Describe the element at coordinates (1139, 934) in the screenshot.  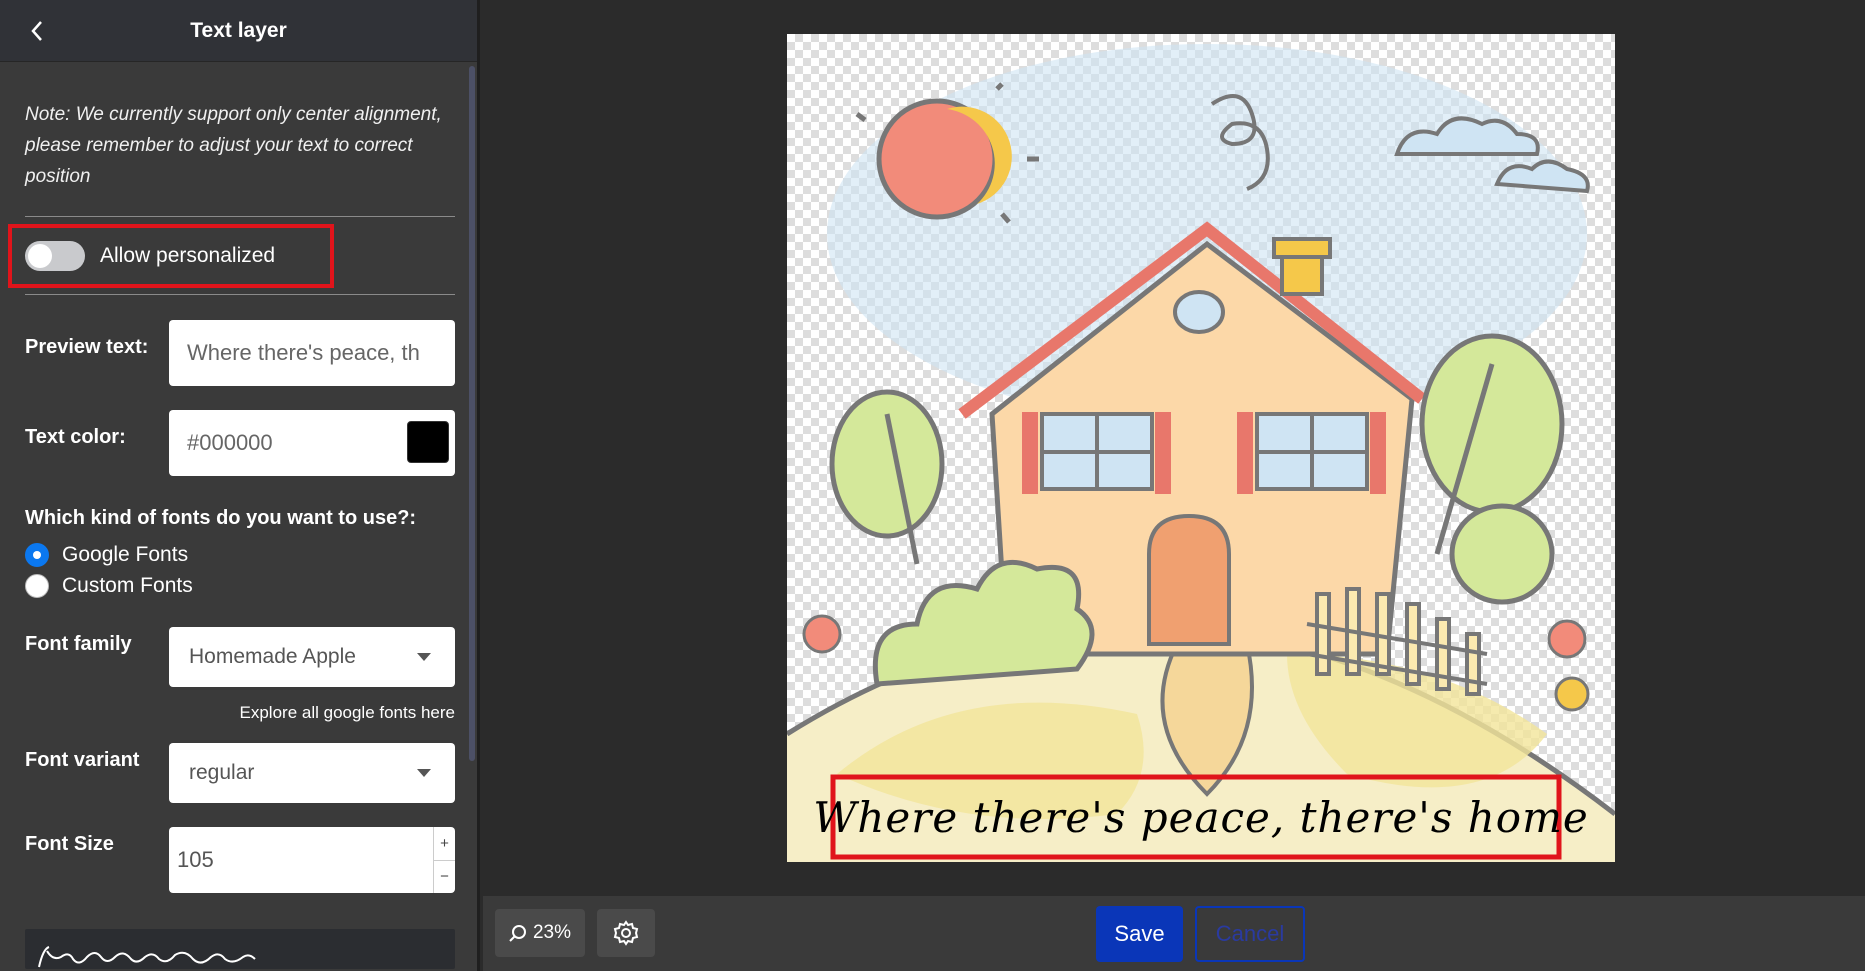
I see `save-button: Save` at that location.